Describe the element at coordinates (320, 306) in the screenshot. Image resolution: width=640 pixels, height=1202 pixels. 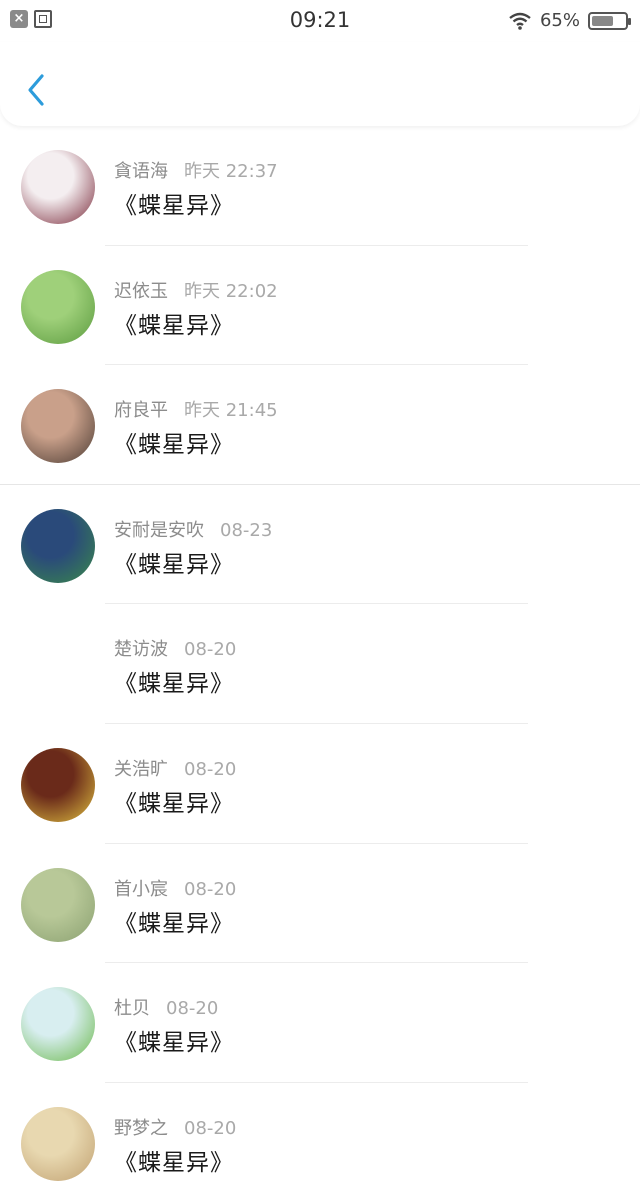
I see `list-item: 迟依玉 昨天 22:02 《蝶星异》` at that location.